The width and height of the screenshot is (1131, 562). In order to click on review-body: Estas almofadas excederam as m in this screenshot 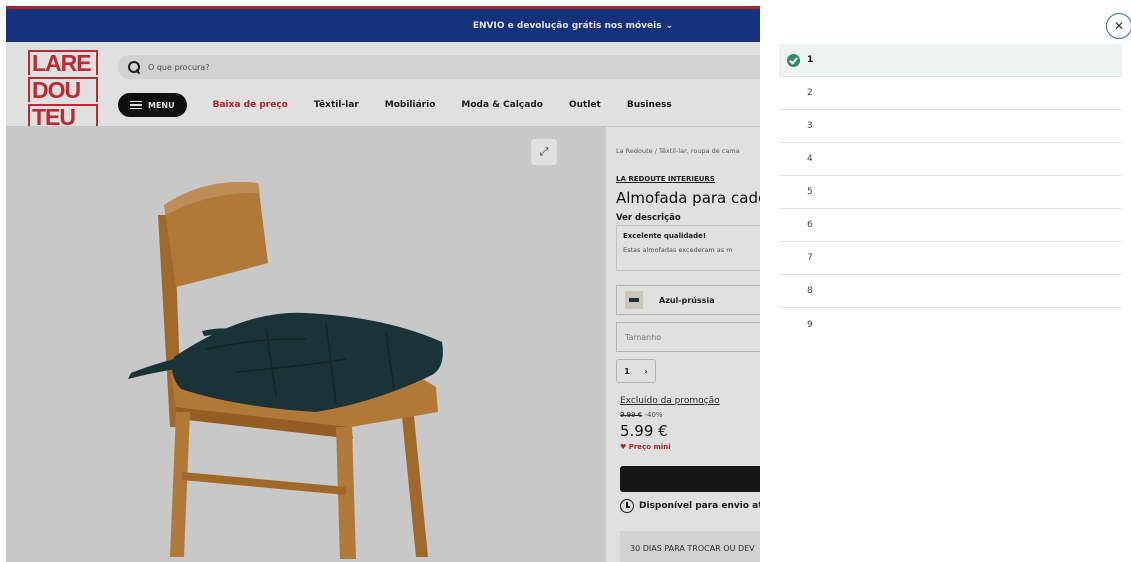, I will do `click(678, 250)`.